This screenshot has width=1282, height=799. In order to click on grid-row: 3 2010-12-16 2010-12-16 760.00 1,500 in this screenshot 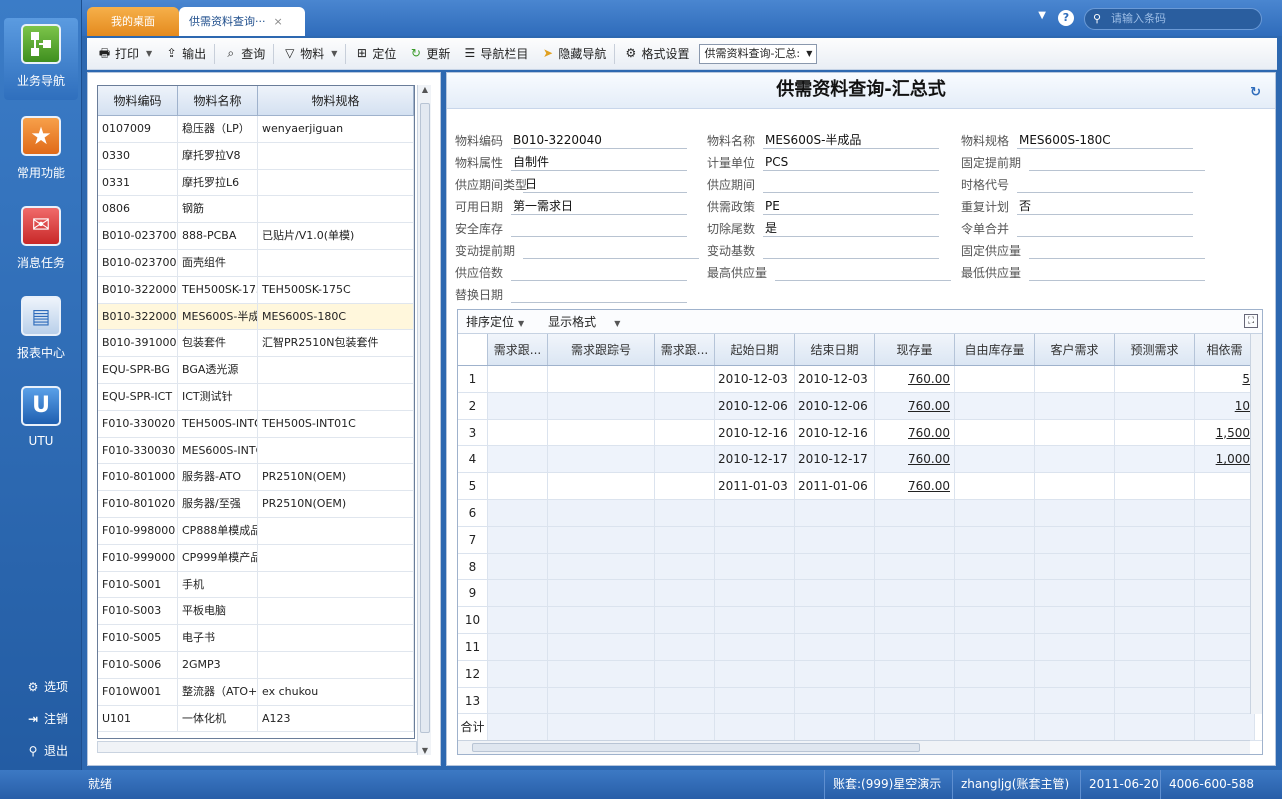, I will do `click(860, 433)`.